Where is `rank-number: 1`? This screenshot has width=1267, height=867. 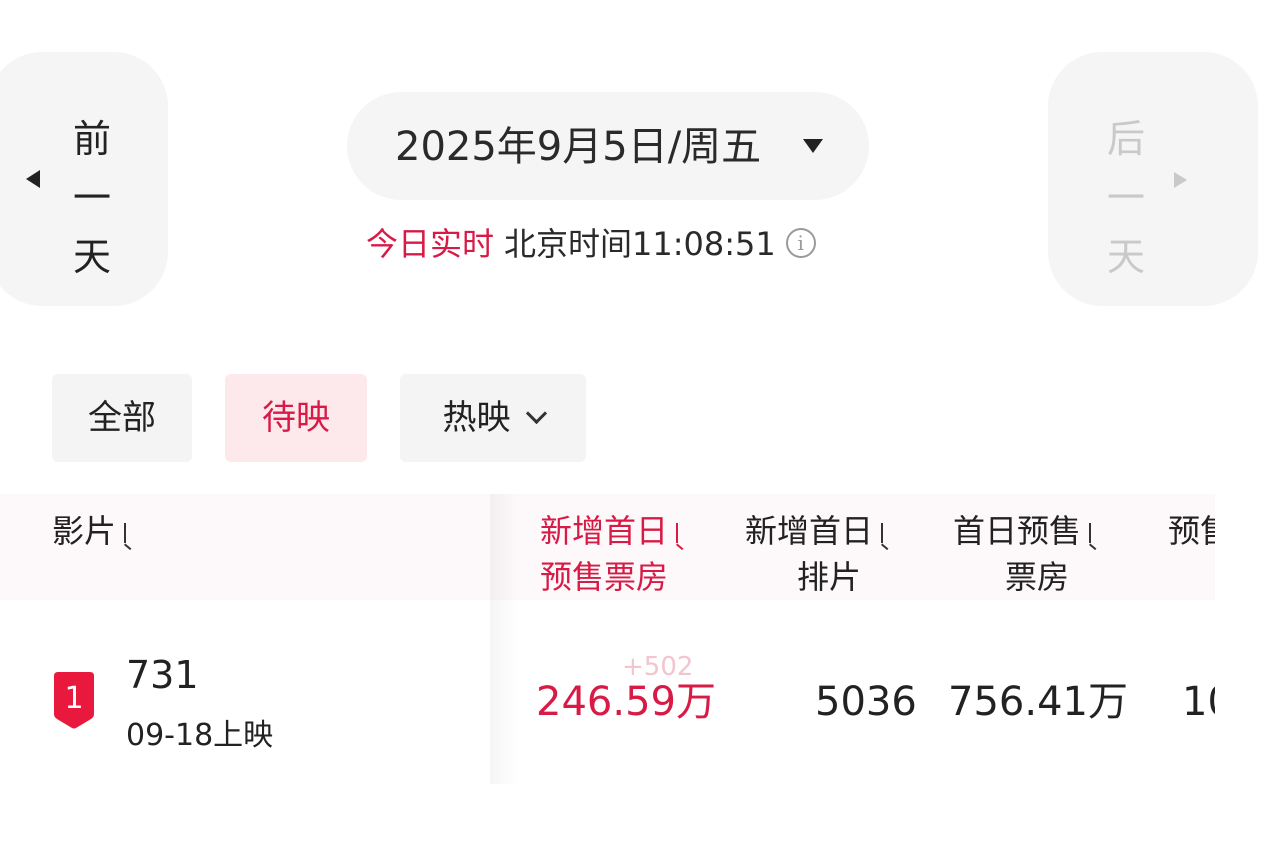
rank-number: 1 is located at coordinates (73, 698).